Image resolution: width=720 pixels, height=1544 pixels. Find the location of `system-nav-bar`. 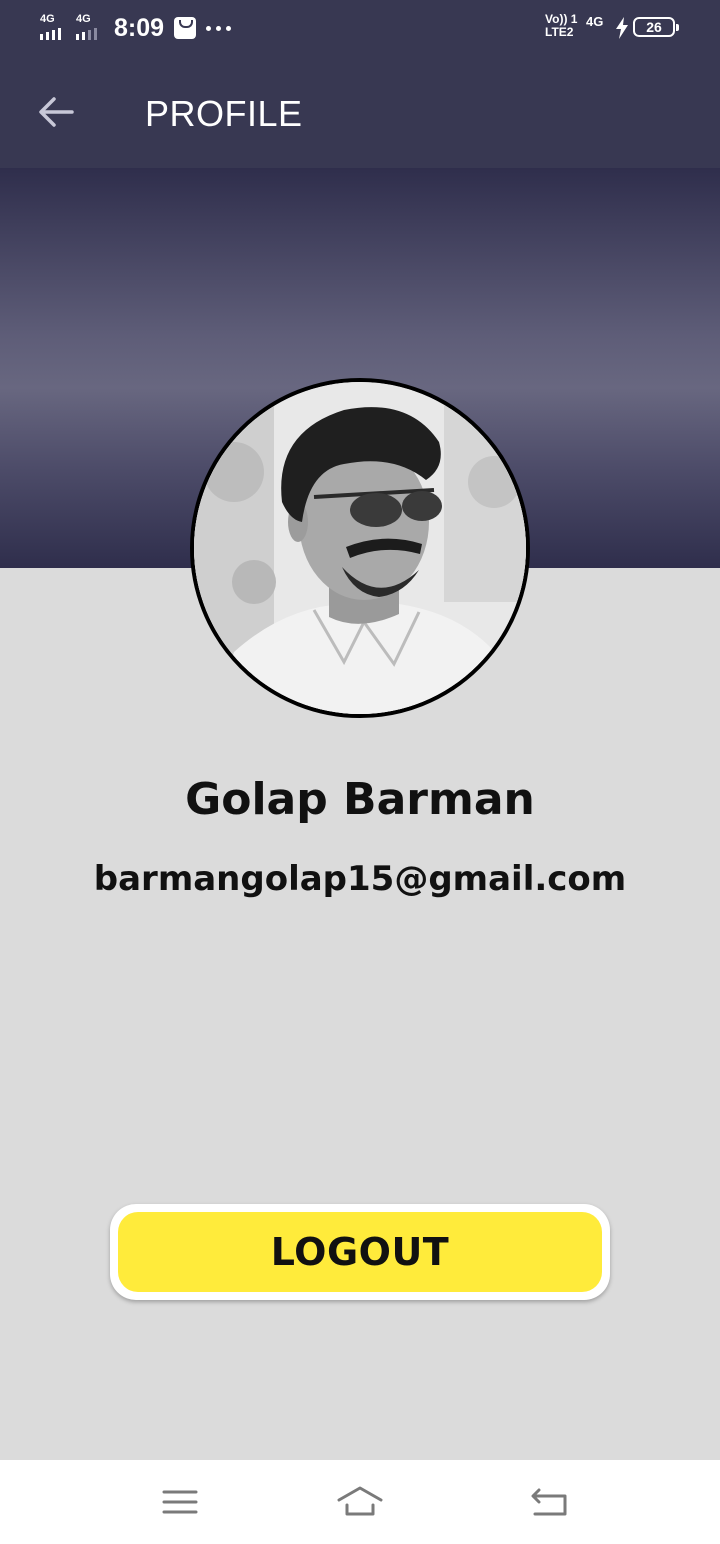

system-nav-bar is located at coordinates (360, 1502).